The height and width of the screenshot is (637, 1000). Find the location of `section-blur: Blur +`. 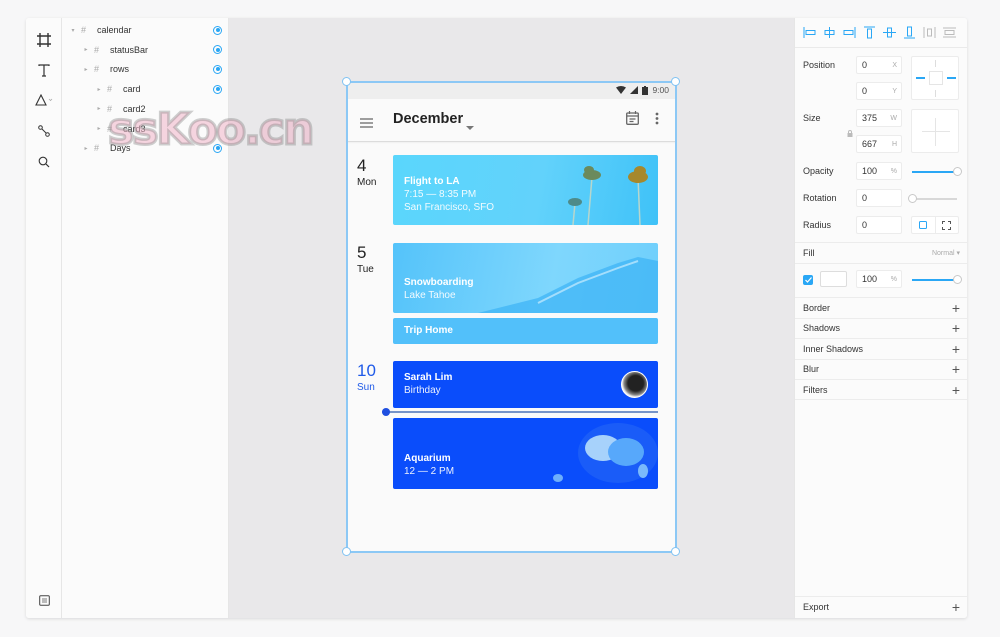

section-blur: Blur + is located at coordinates (881, 368).